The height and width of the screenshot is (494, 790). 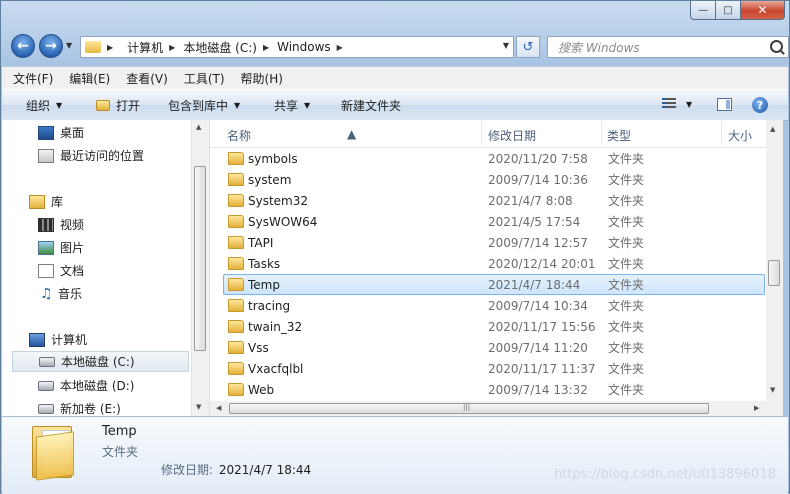 What do you see at coordinates (118, 105) in the screenshot?
I see `open-button: 打开` at bounding box center [118, 105].